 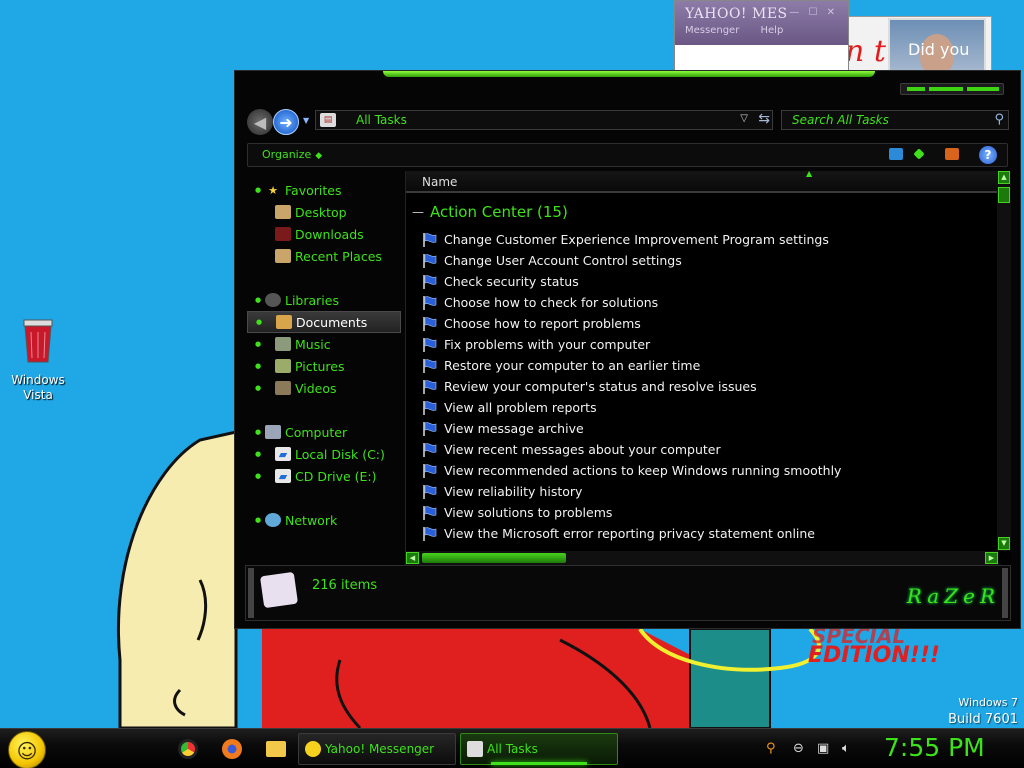 What do you see at coordinates (744, 118) in the screenshot?
I see `address-dropdown-icon: ▽` at bounding box center [744, 118].